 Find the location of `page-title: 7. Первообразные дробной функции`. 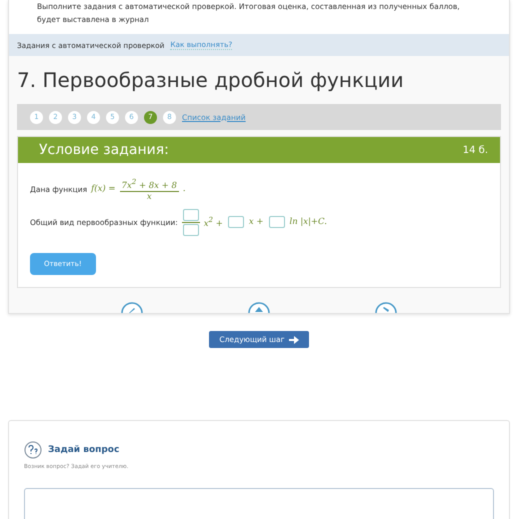

page-title: 7. Первообразные дробной функции is located at coordinates (211, 80).